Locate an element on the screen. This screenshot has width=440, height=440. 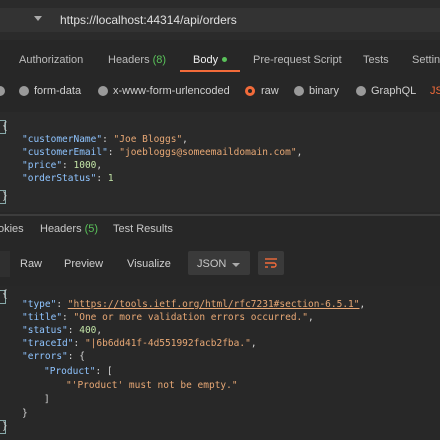
tab-tests: Tests is located at coordinates (376, 60).